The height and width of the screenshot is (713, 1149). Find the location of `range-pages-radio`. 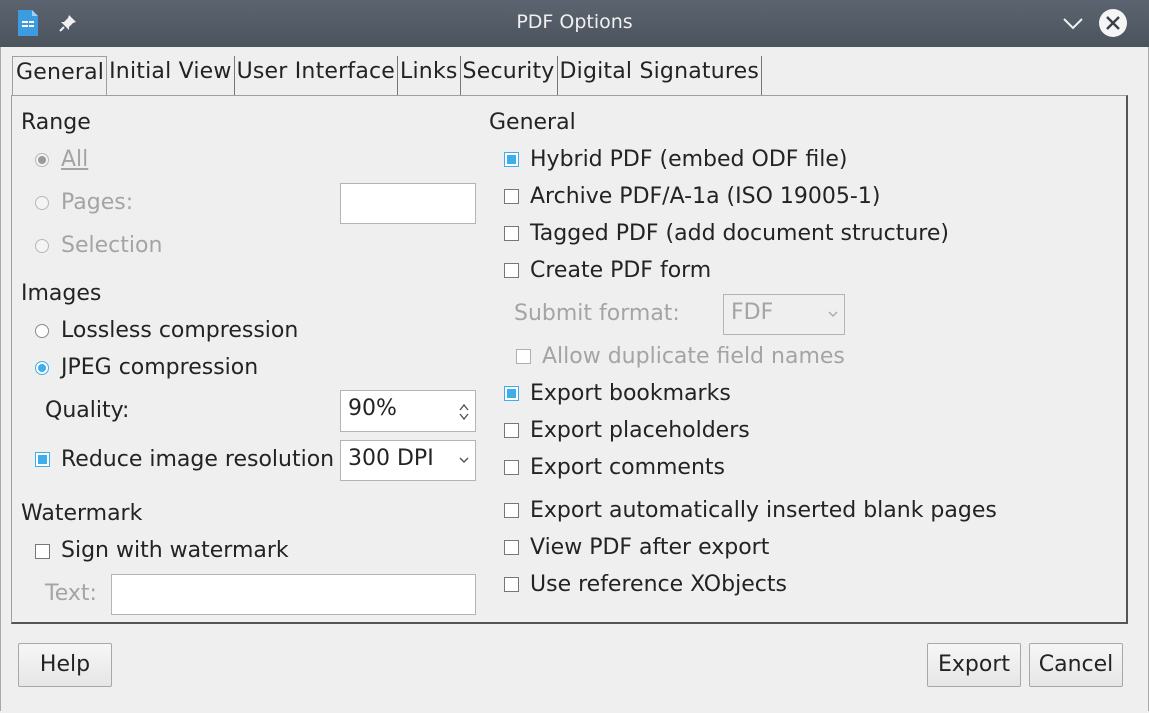

range-pages-radio is located at coordinates (42, 203).